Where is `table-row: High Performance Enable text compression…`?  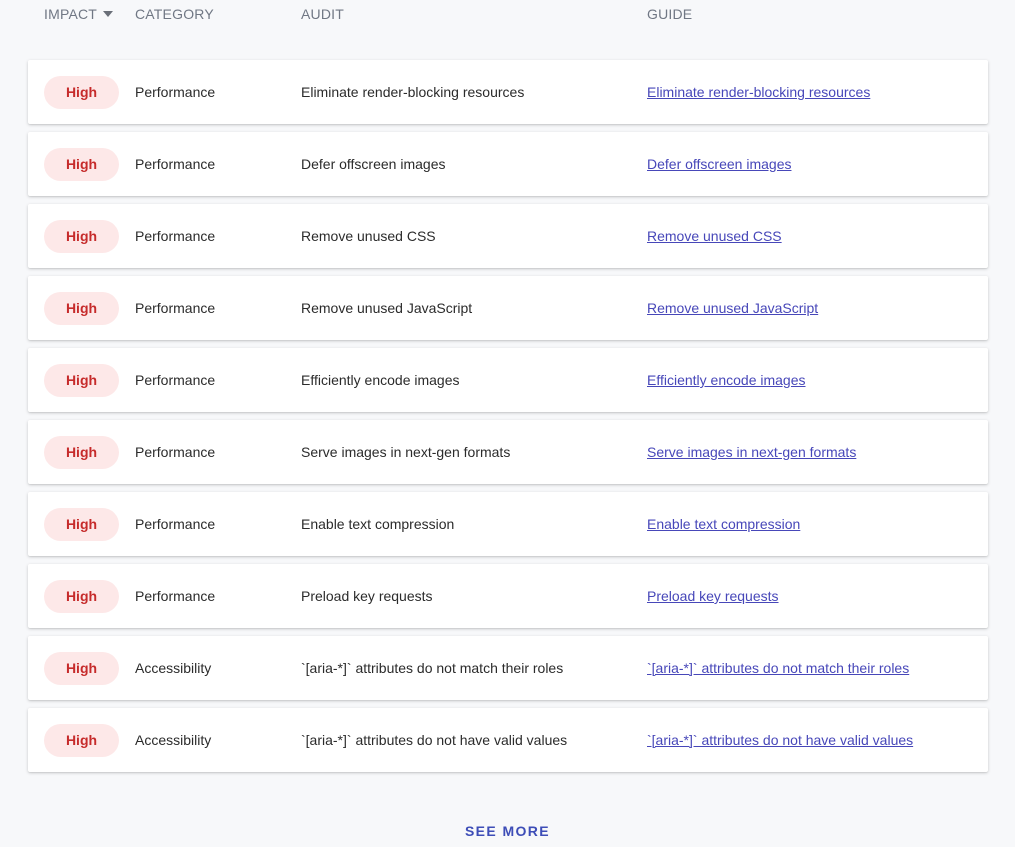
table-row: High Performance Enable text compression… is located at coordinates (508, 524).